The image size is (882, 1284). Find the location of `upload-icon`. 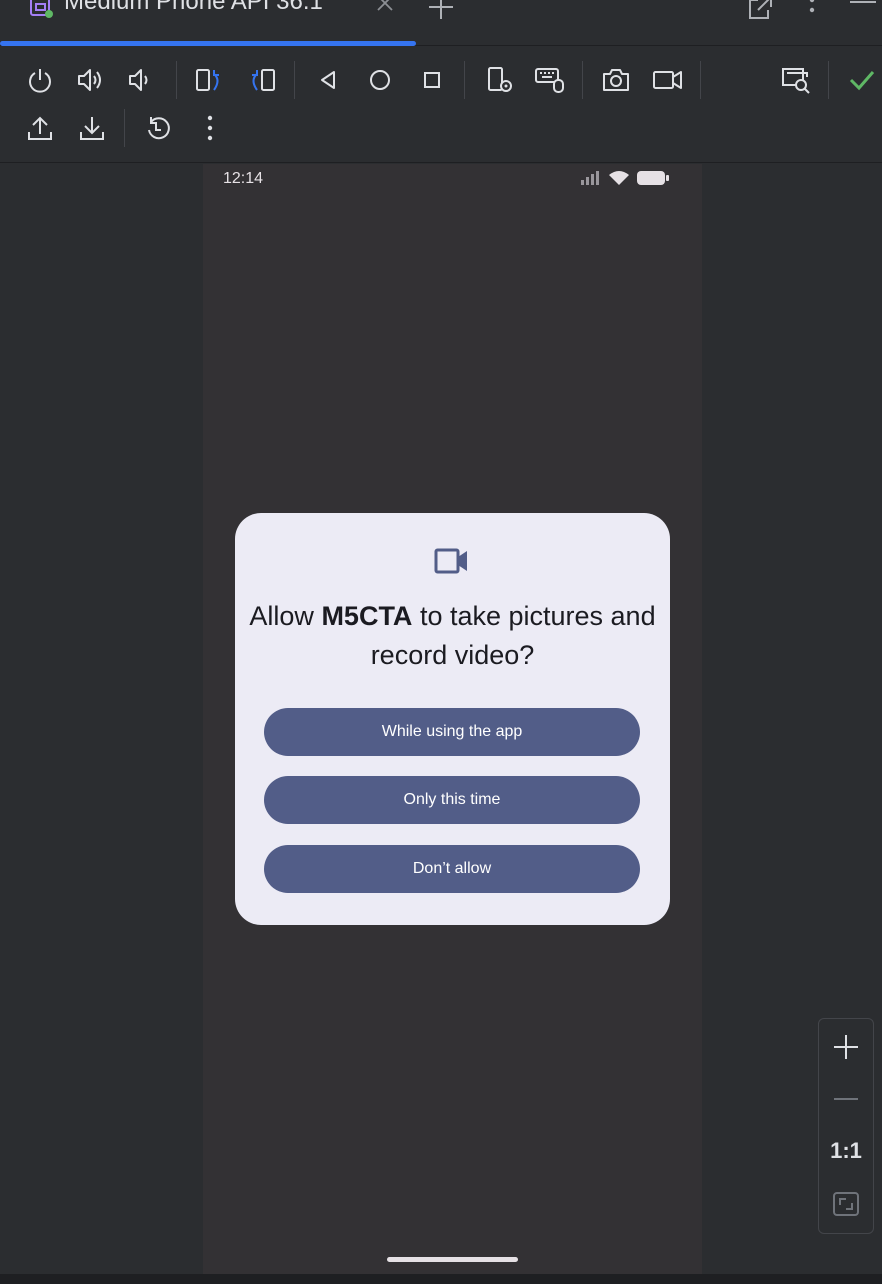

upload-icon is located at coordinates (40, 128).